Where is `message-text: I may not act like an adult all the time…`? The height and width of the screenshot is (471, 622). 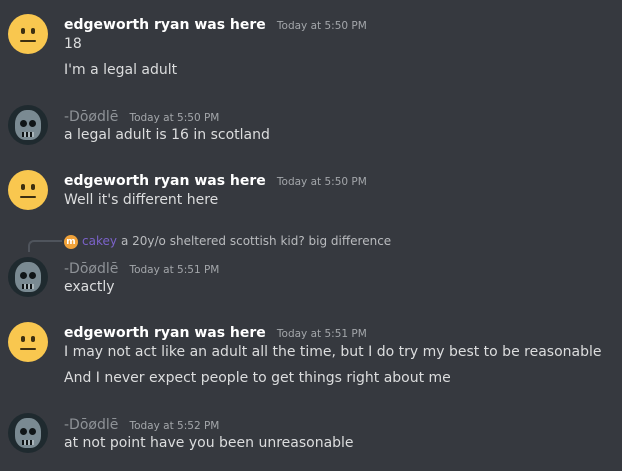 message-text: I may not act like an adult all the time… is located at coordinates (333, 352).